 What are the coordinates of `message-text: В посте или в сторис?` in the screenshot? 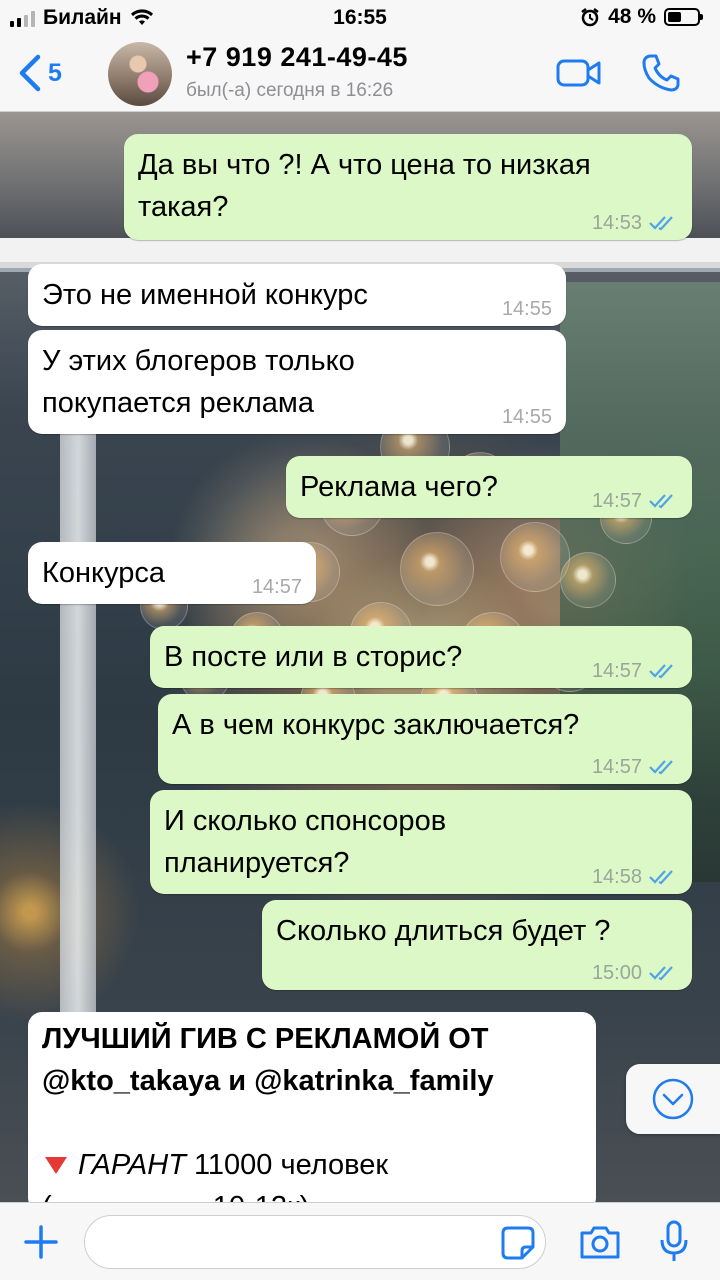 It's located at (313, 657).